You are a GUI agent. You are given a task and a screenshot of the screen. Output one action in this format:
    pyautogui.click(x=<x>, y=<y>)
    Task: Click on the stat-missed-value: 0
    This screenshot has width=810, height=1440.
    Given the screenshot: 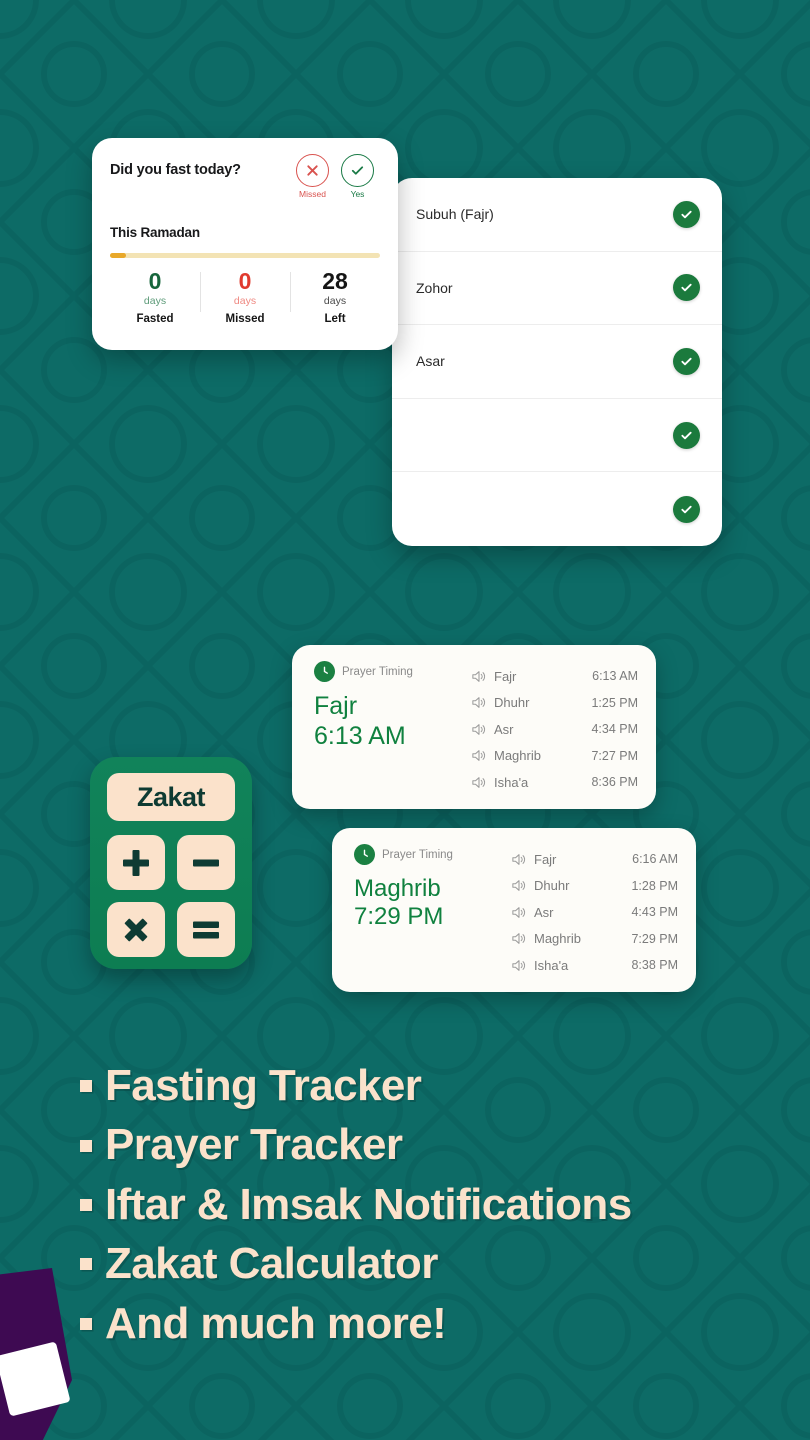 What is the action you would take?
    pyautogui.click(x=245, y=281)
    